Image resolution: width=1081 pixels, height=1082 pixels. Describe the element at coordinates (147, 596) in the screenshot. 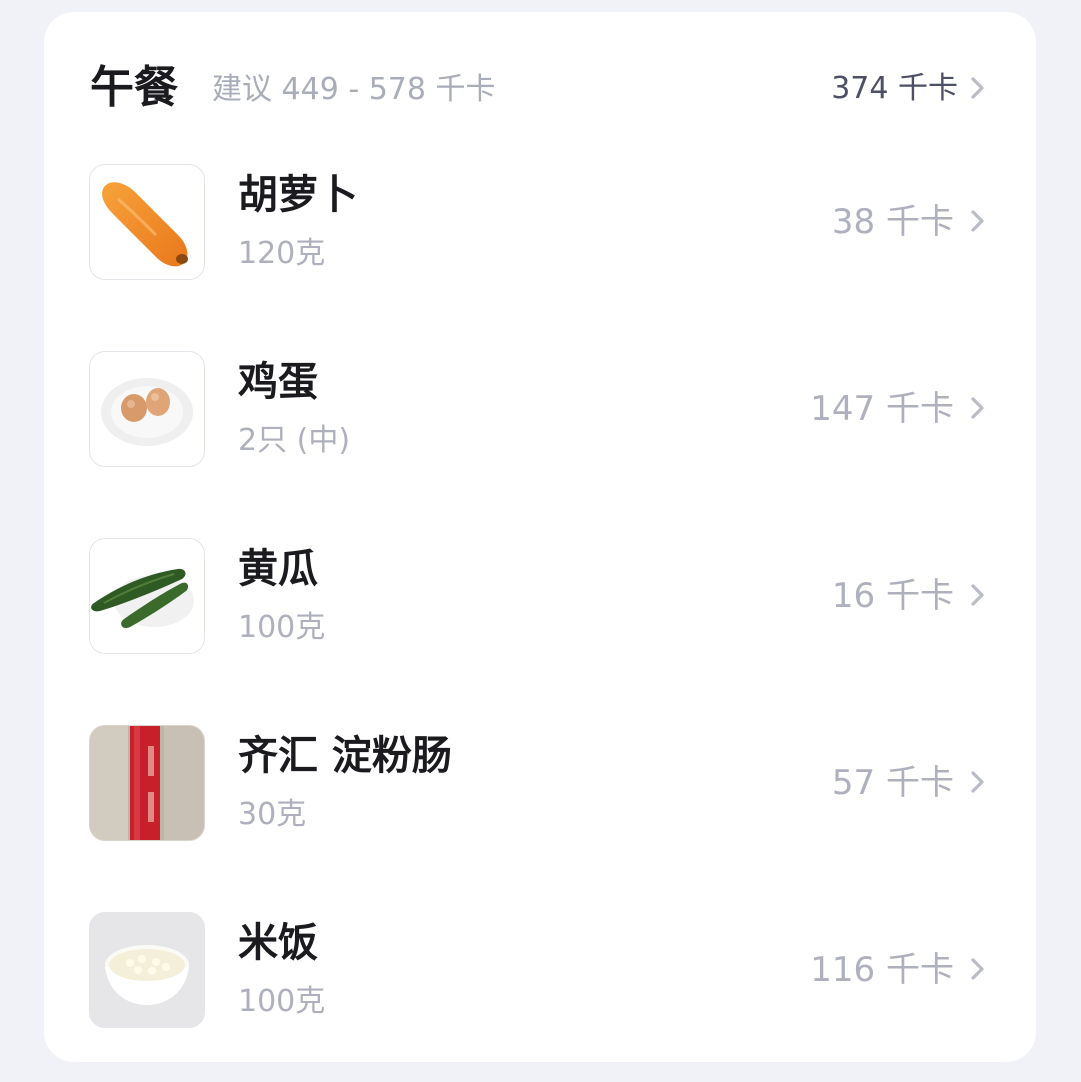

I see `cucumber-image` at that location.